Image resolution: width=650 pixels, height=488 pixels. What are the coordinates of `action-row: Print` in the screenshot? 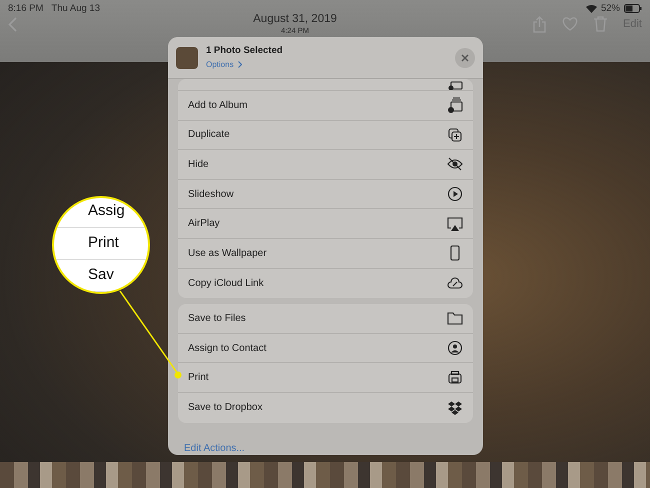 It's located at (325, 378).